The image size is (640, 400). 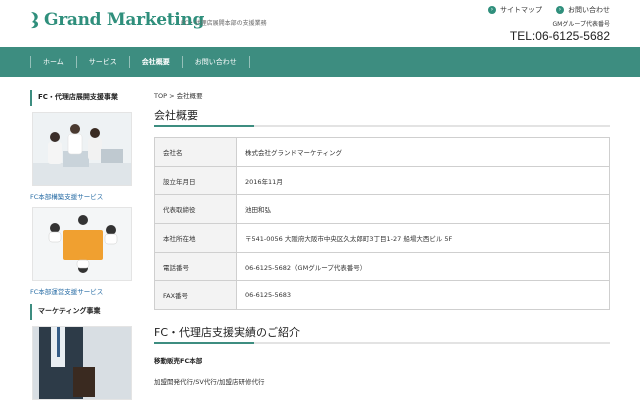 I want to click on businessman-illustration, so click(x=82, y=363).